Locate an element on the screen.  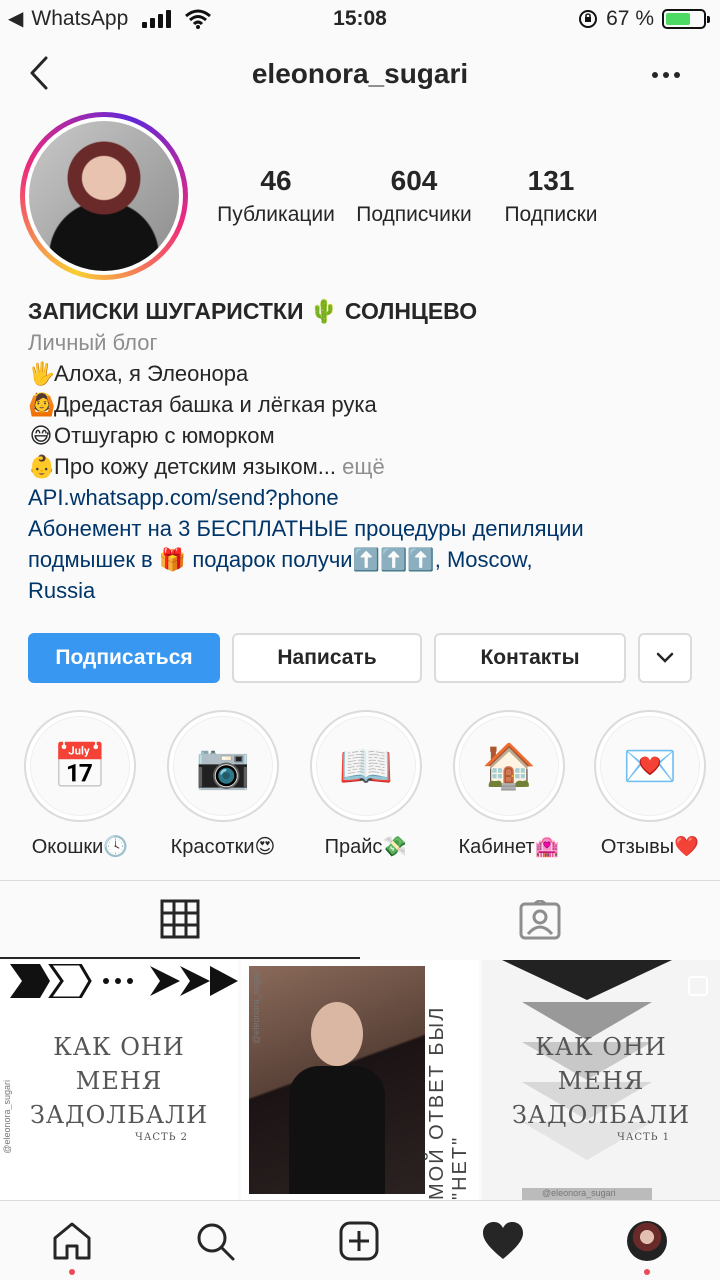
envelope-icon: 💌 is located at coordinates (650, 766).